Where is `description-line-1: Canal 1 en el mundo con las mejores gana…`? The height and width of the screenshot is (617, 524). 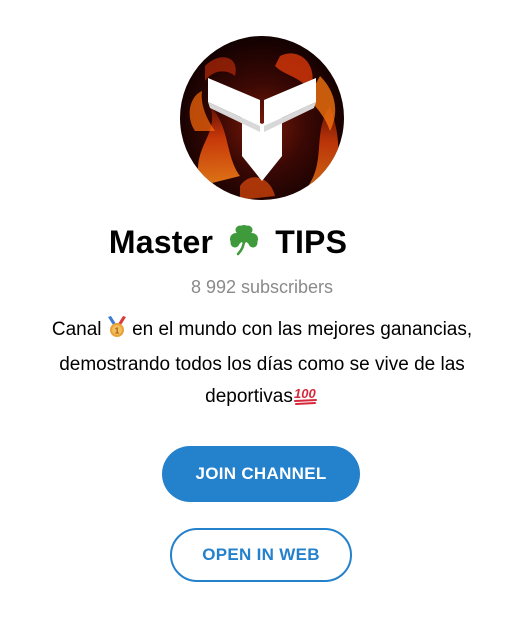
description-line-1: Canal 1 en el mundo con las mejores gana… is located at coordinates (262, 331).